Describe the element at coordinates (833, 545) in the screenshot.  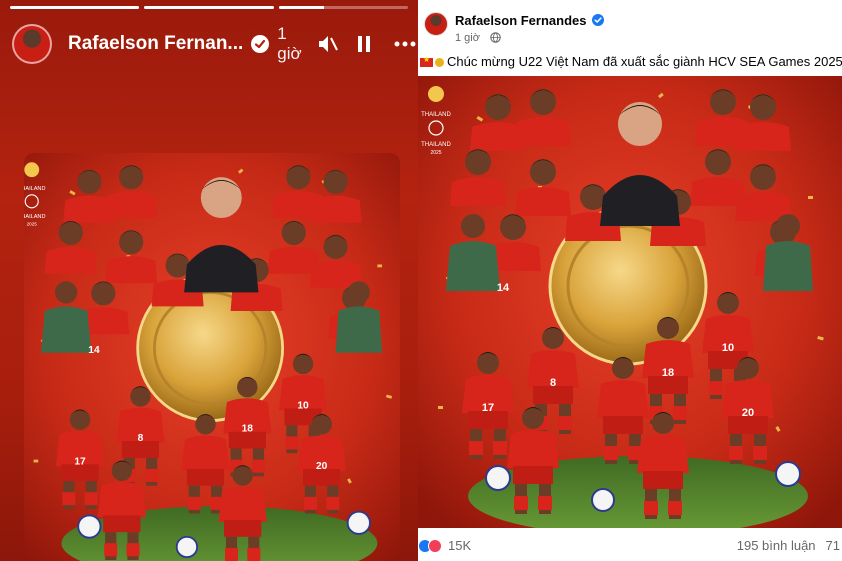
I see `share-count: 71` at that location.